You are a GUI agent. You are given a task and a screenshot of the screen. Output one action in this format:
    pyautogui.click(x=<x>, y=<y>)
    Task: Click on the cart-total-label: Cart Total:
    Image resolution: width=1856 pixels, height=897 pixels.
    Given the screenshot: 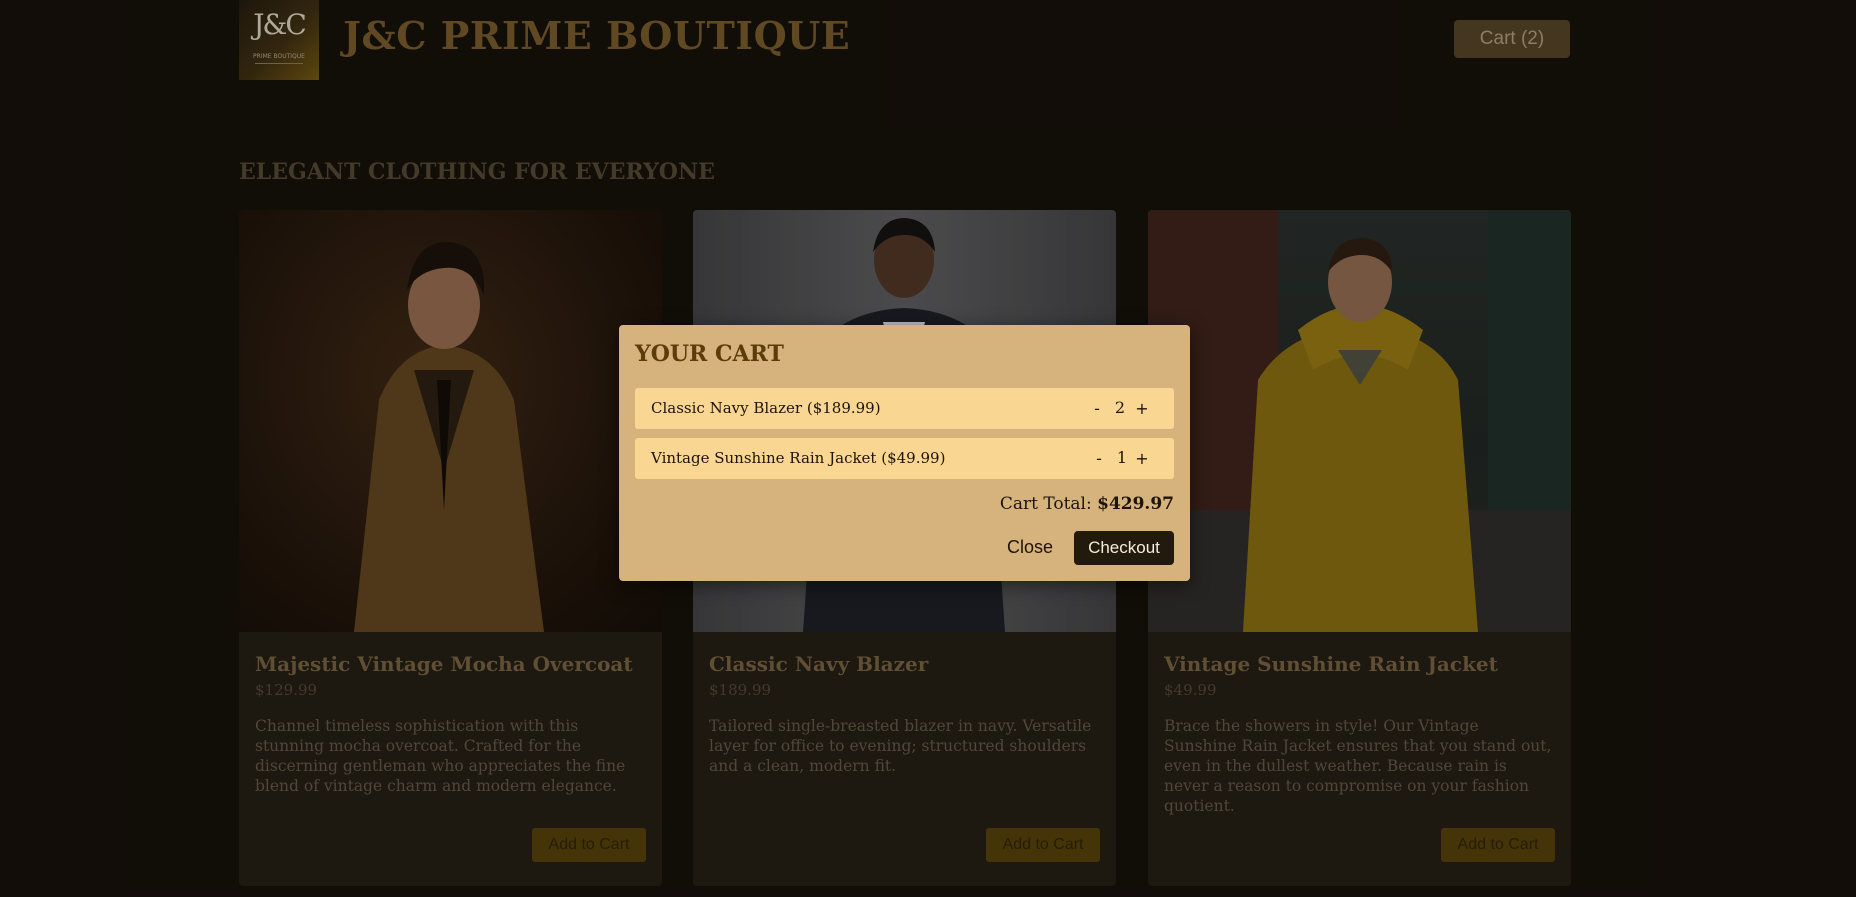 What is the action you would take?
    pyautogui.click(x=1045, y=504)
    